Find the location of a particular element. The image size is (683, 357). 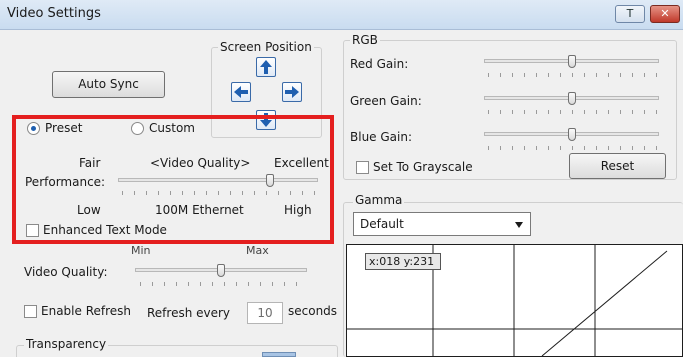

enable-refresh-checkbox is located at coordinates (30, 311).